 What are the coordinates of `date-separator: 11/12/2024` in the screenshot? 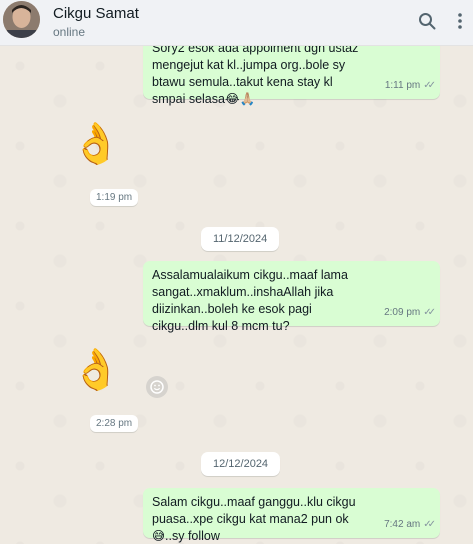 It's located at (240, 239).